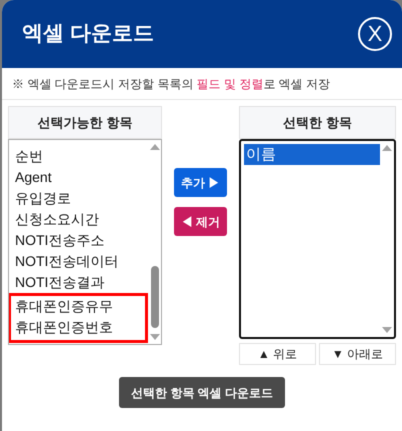  I want to click on scrollbar-thumb, so click(155, 297).